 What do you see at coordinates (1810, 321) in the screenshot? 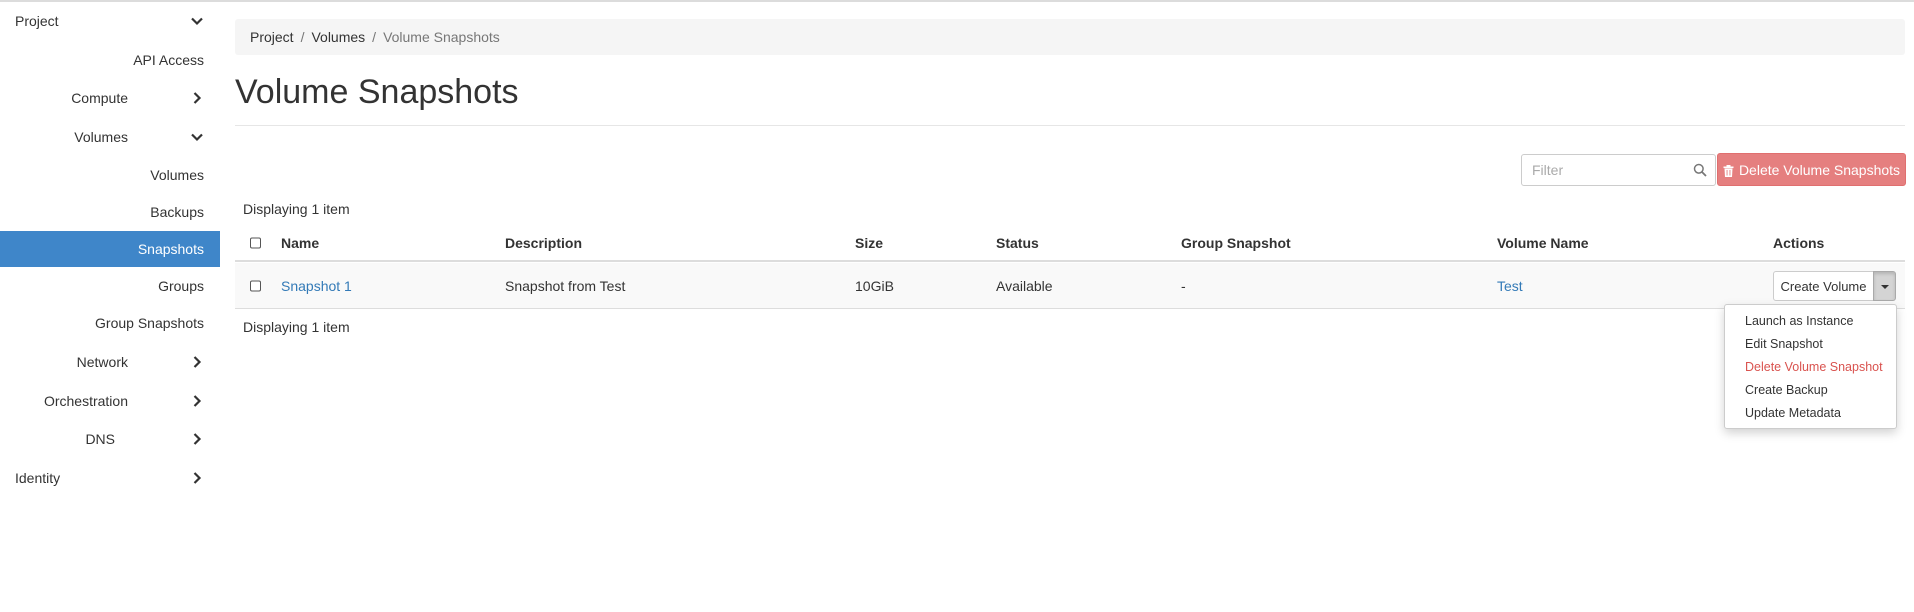
I see `menu-item-launch-as-instance: Launch as Instance` at bounding box center [1810, 321].